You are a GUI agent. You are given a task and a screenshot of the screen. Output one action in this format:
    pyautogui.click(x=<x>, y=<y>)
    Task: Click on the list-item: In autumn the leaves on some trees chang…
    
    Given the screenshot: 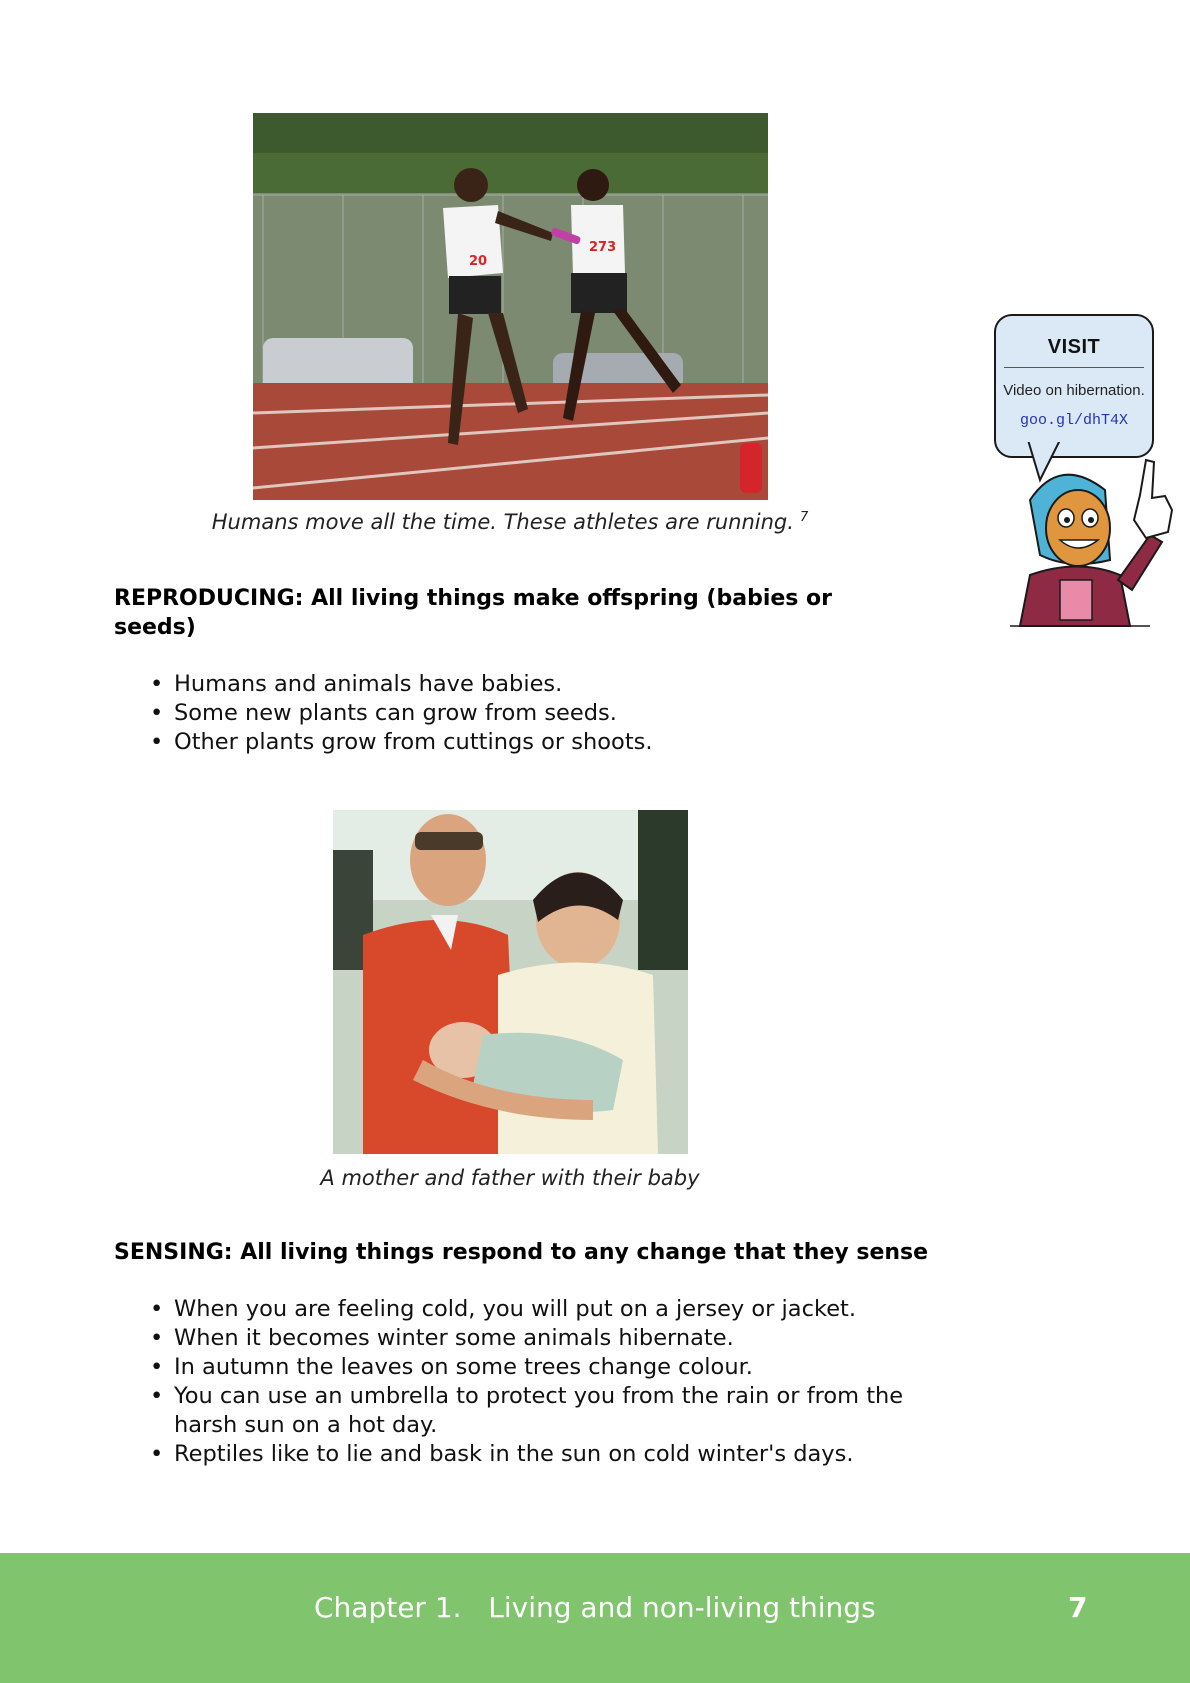 What is the action you would take?
    pyautogui.click(x=530, y=1367)
    